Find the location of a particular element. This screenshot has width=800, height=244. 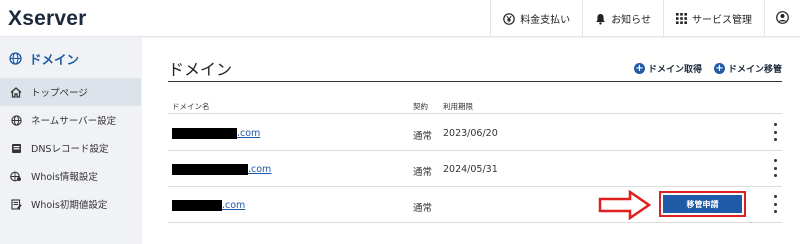

notice-menu: お知らせ is located at coordinates (622, 18).